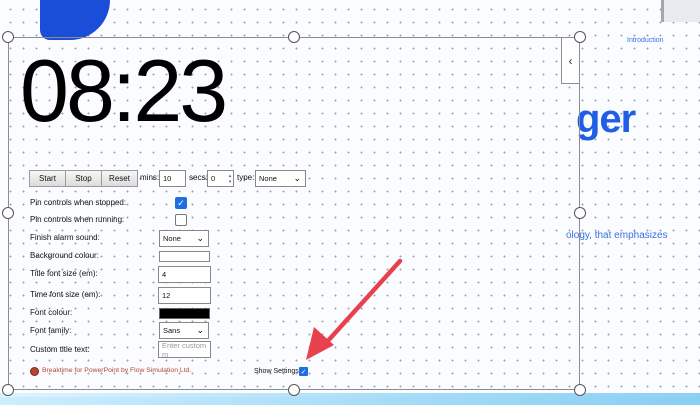 The height and width of the screenshot is (405, 700). Describe the element at coordinates (354, 309) in the screenshot. I see `annotation-arrow-icon` at that location.